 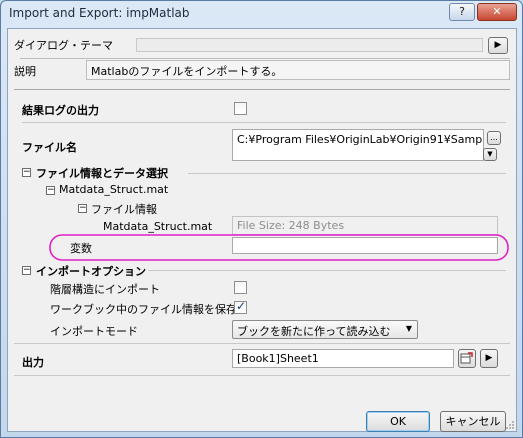 What do you see at coordinates (60, 110) in the screenshot?
I see `log-output-label: 結果ログの出力` at bounding box center [60, 110].